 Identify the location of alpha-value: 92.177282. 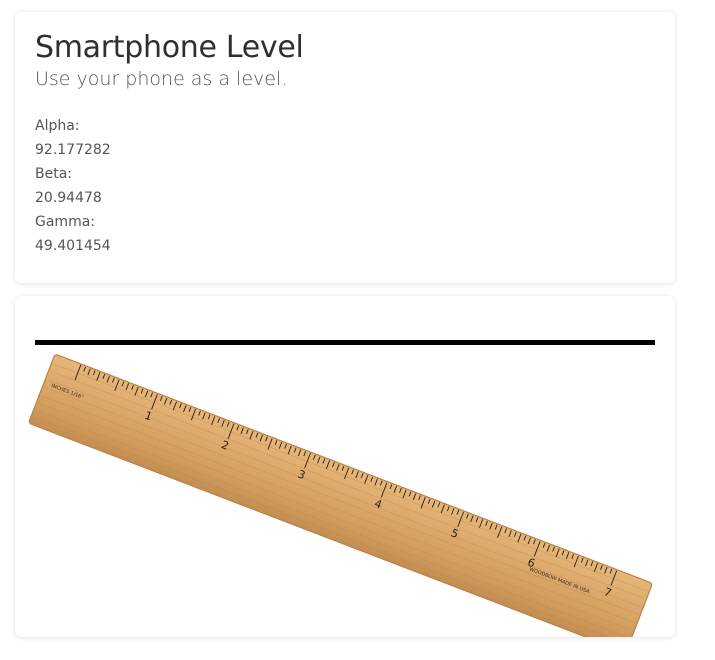
(73, 150).